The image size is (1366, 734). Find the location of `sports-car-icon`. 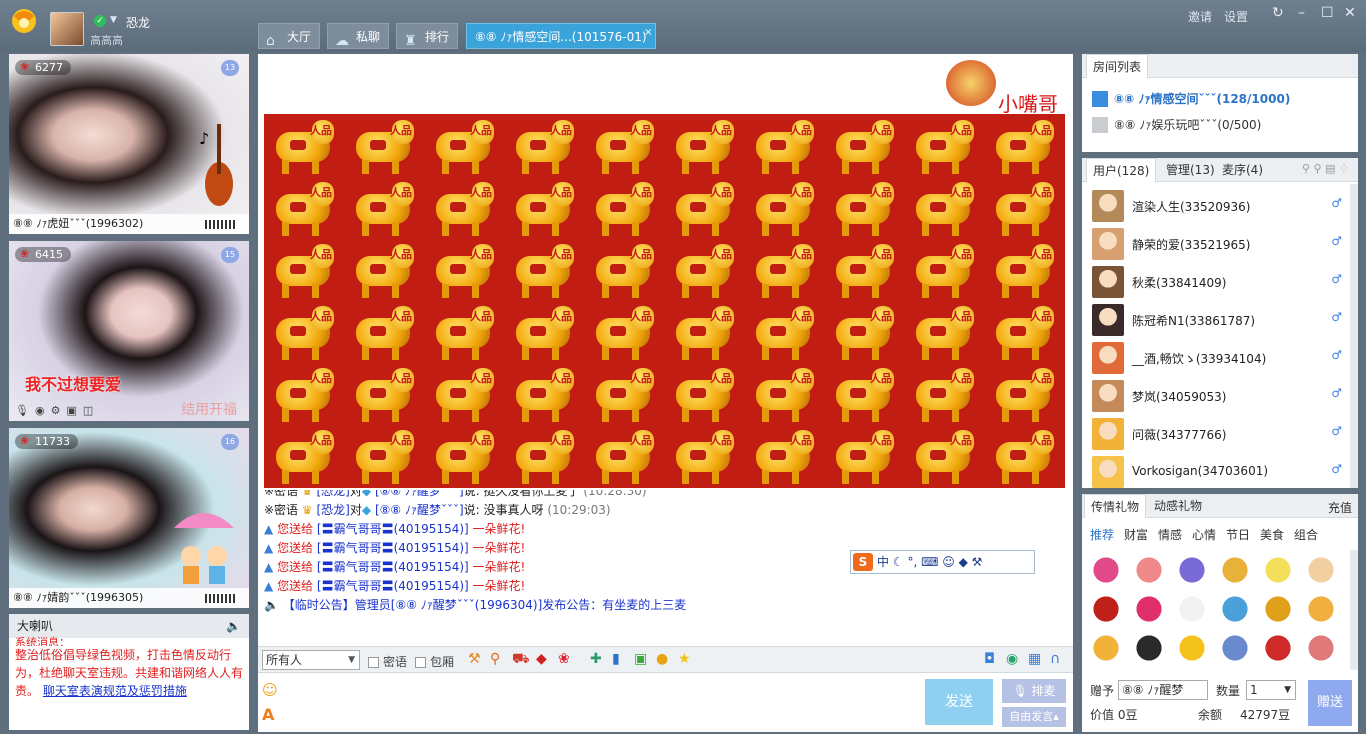

sports-car-icon is located at coordinates (1149, 648).